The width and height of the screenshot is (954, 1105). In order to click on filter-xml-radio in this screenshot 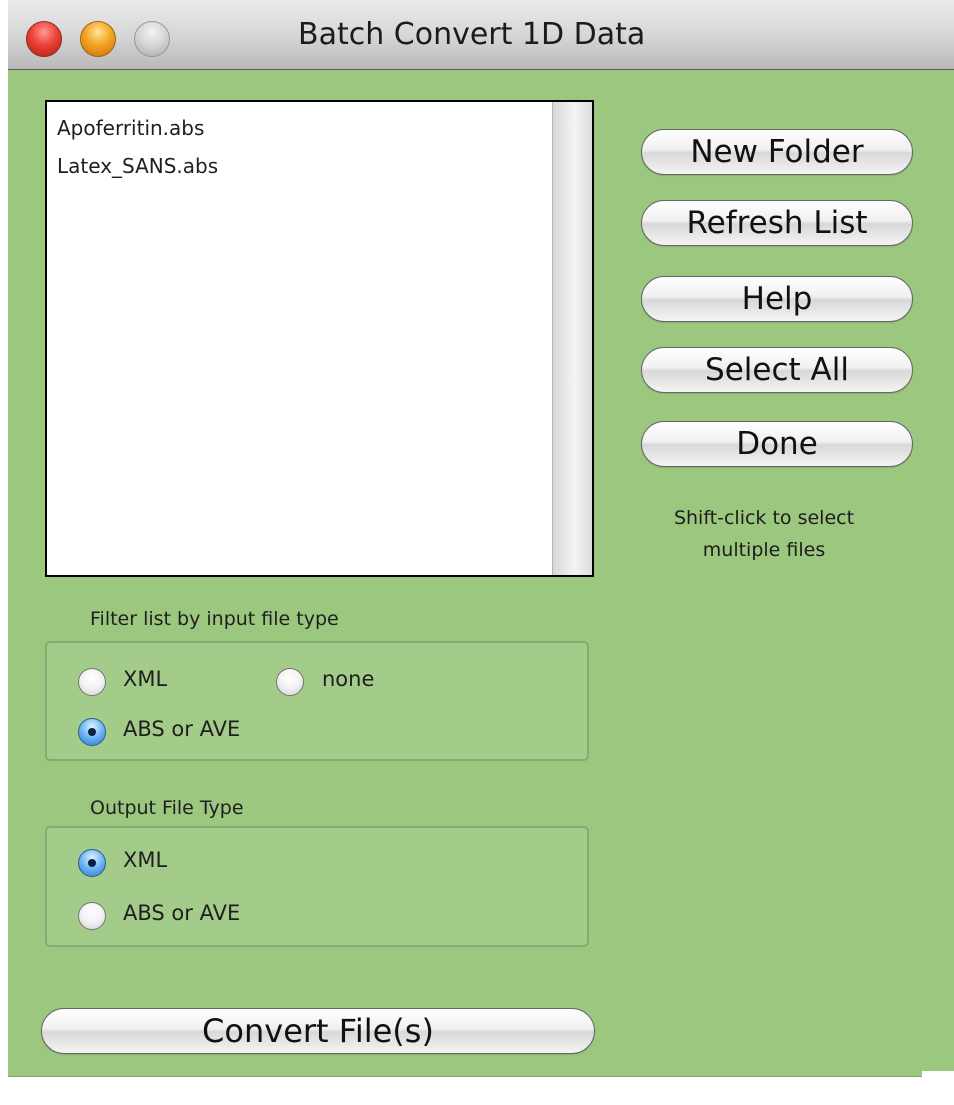, I will do `click(92, 682)`.